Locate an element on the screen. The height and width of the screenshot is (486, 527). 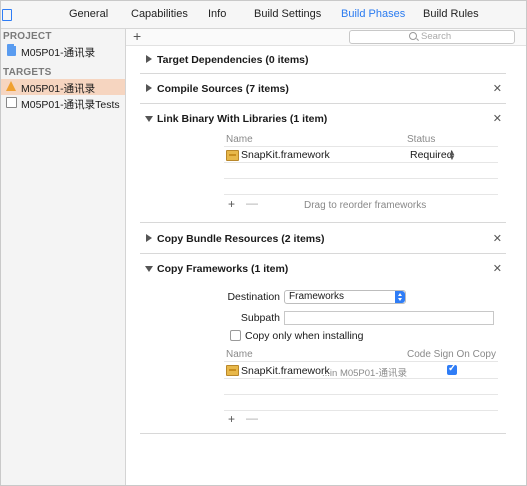
phase-title: Compile Sources (7 items) is located at coordinates (223, 89).